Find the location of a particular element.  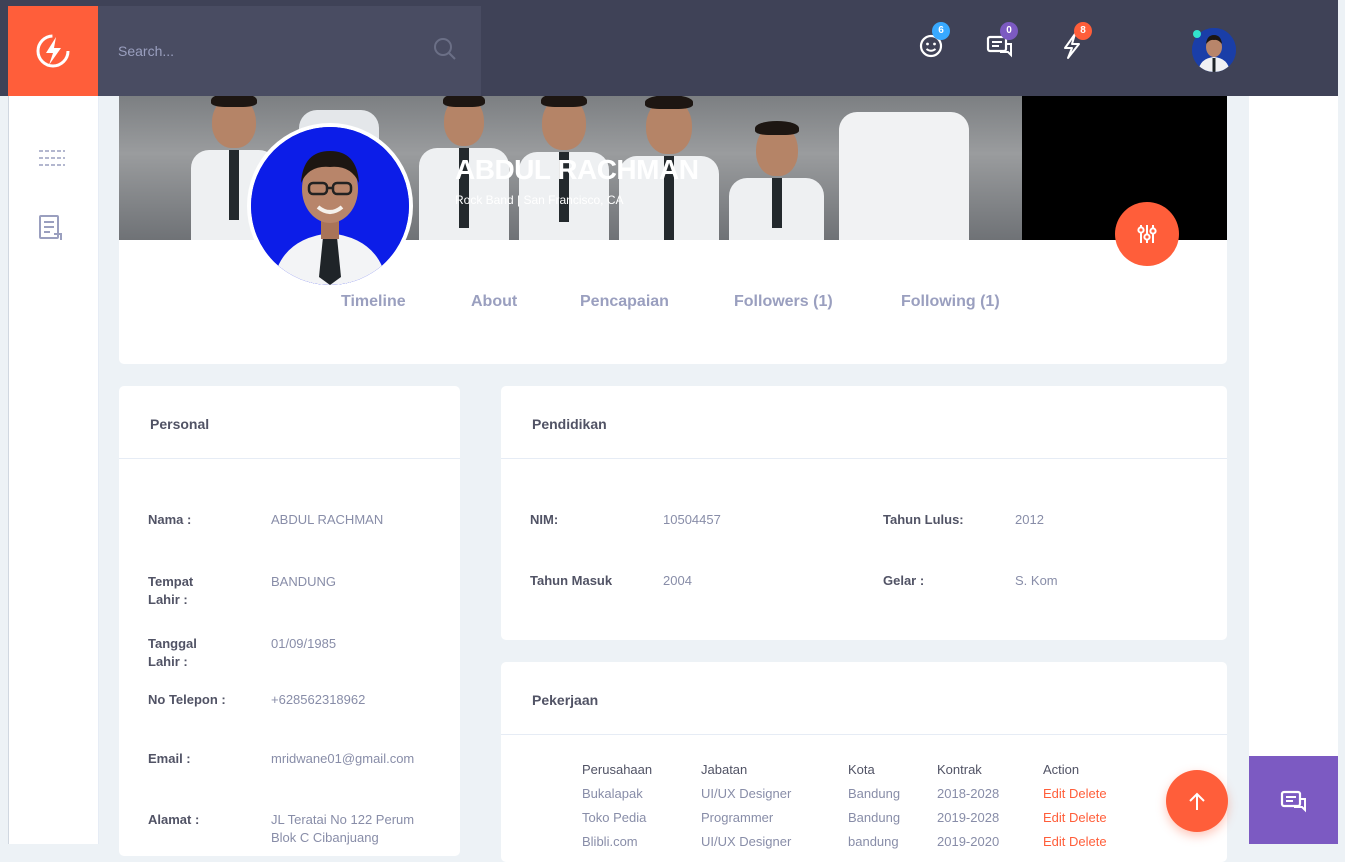

page-edge is located at coordinates (8, 470).